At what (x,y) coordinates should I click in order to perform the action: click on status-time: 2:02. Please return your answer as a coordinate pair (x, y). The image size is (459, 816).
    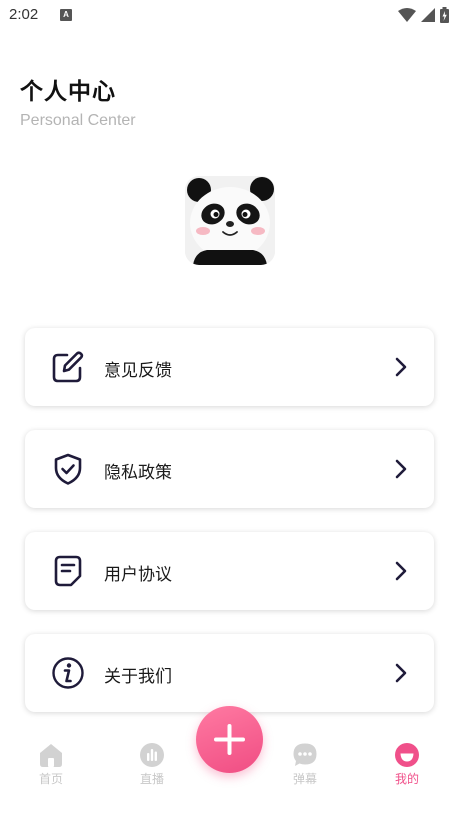
    Looking at the image, I should click on (24, 14).